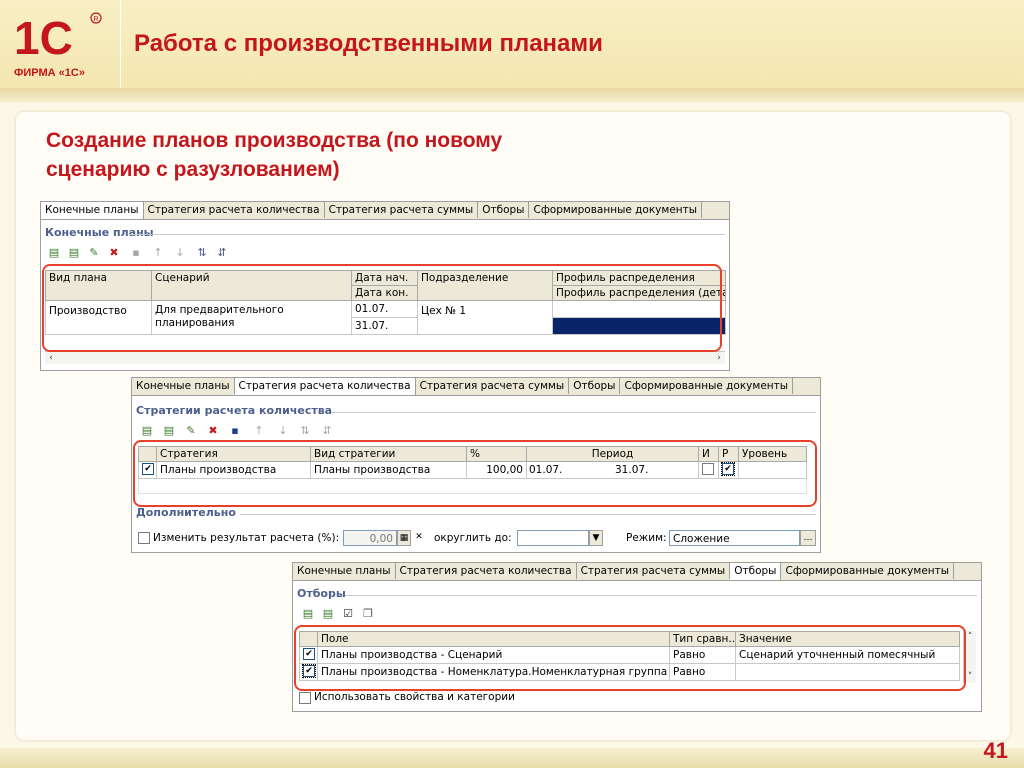  I want to click on mode-input: Сложение, so click(734, 538).